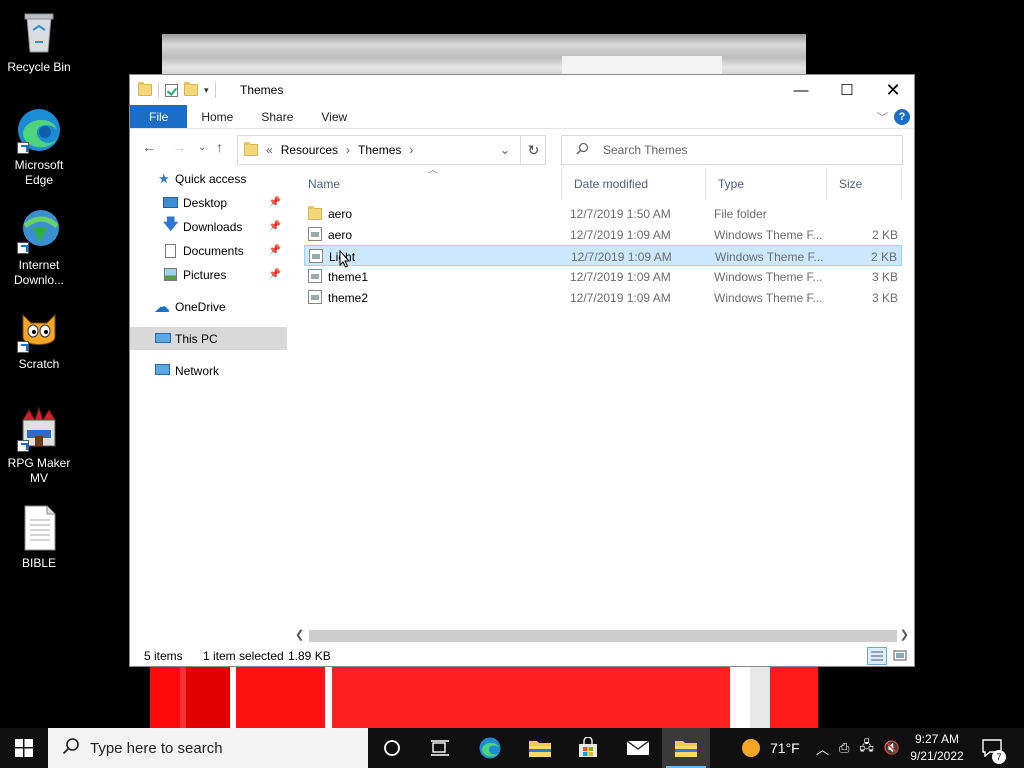 The width and height of the screenshot is (1024, 768). What do you see at coordinates (262, 90) in the screenshot?
I see `window-title: Themes` at bounding box center [262, 90].